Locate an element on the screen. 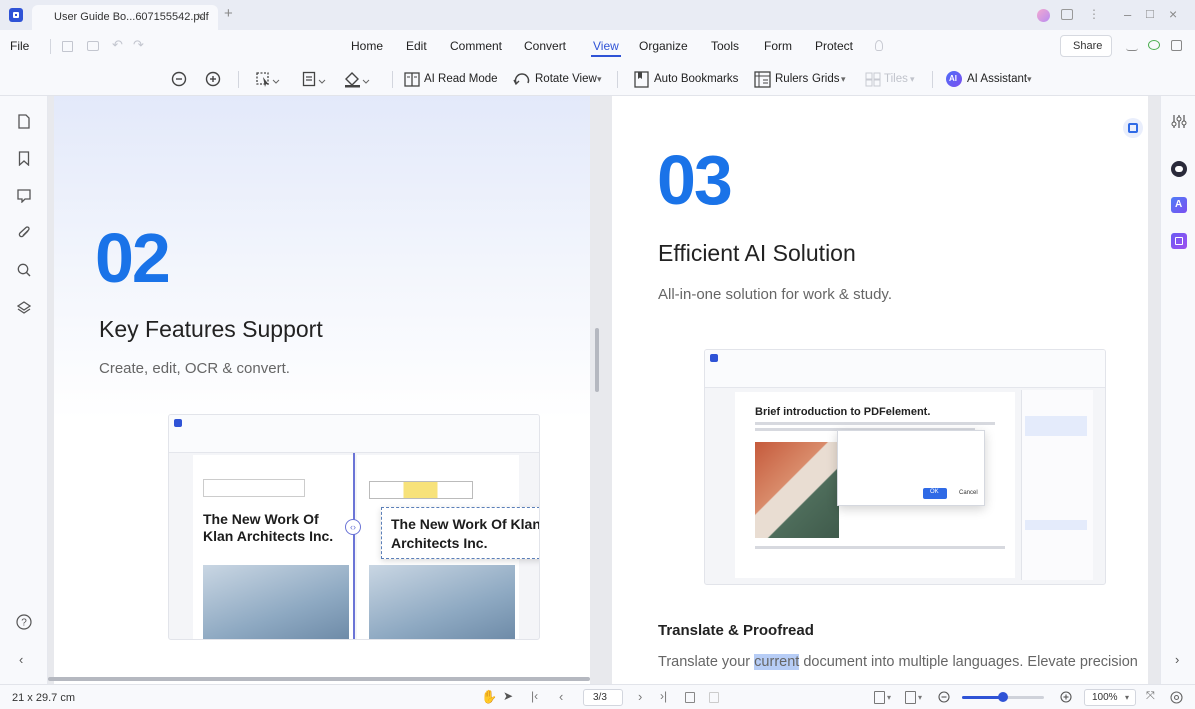 The width and height of the screenshot is (1195, 709). menu-home: Home is located at coordinates (367, 46).